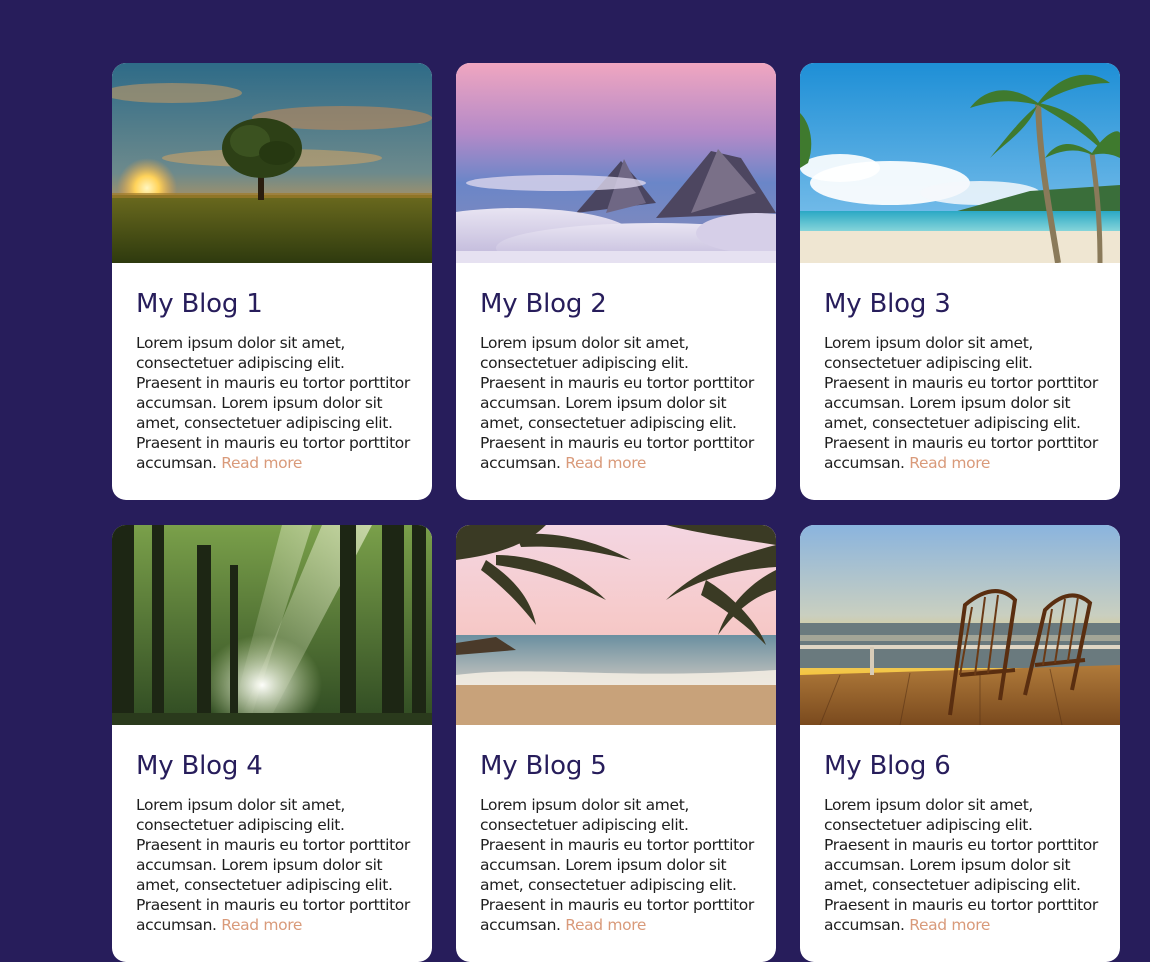  I want to click on blog-image-beach-sunset-palm-fronds, so click(616, 625).